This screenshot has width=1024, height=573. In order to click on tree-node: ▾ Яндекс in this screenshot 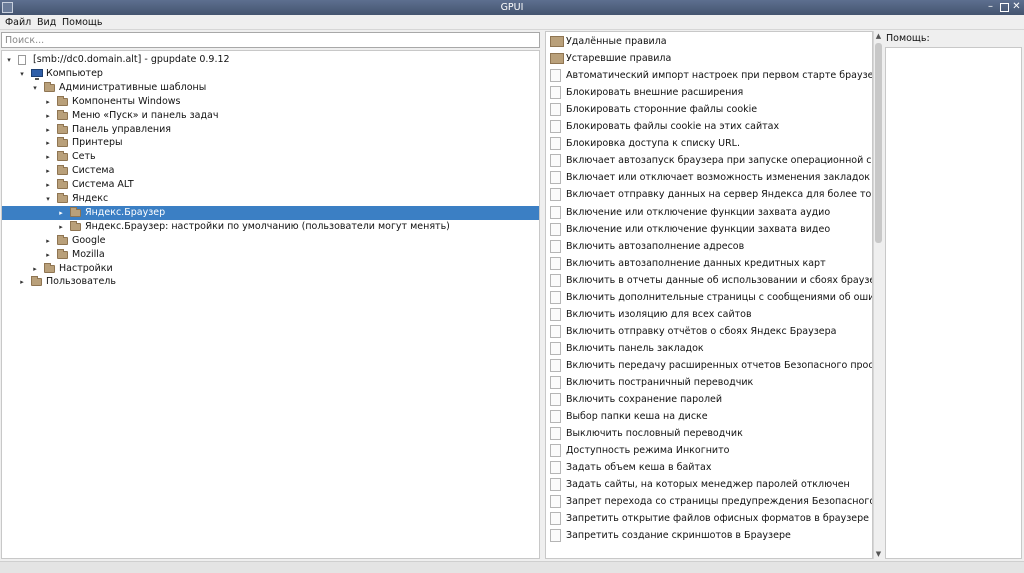, I will do `click(270, 199)`.